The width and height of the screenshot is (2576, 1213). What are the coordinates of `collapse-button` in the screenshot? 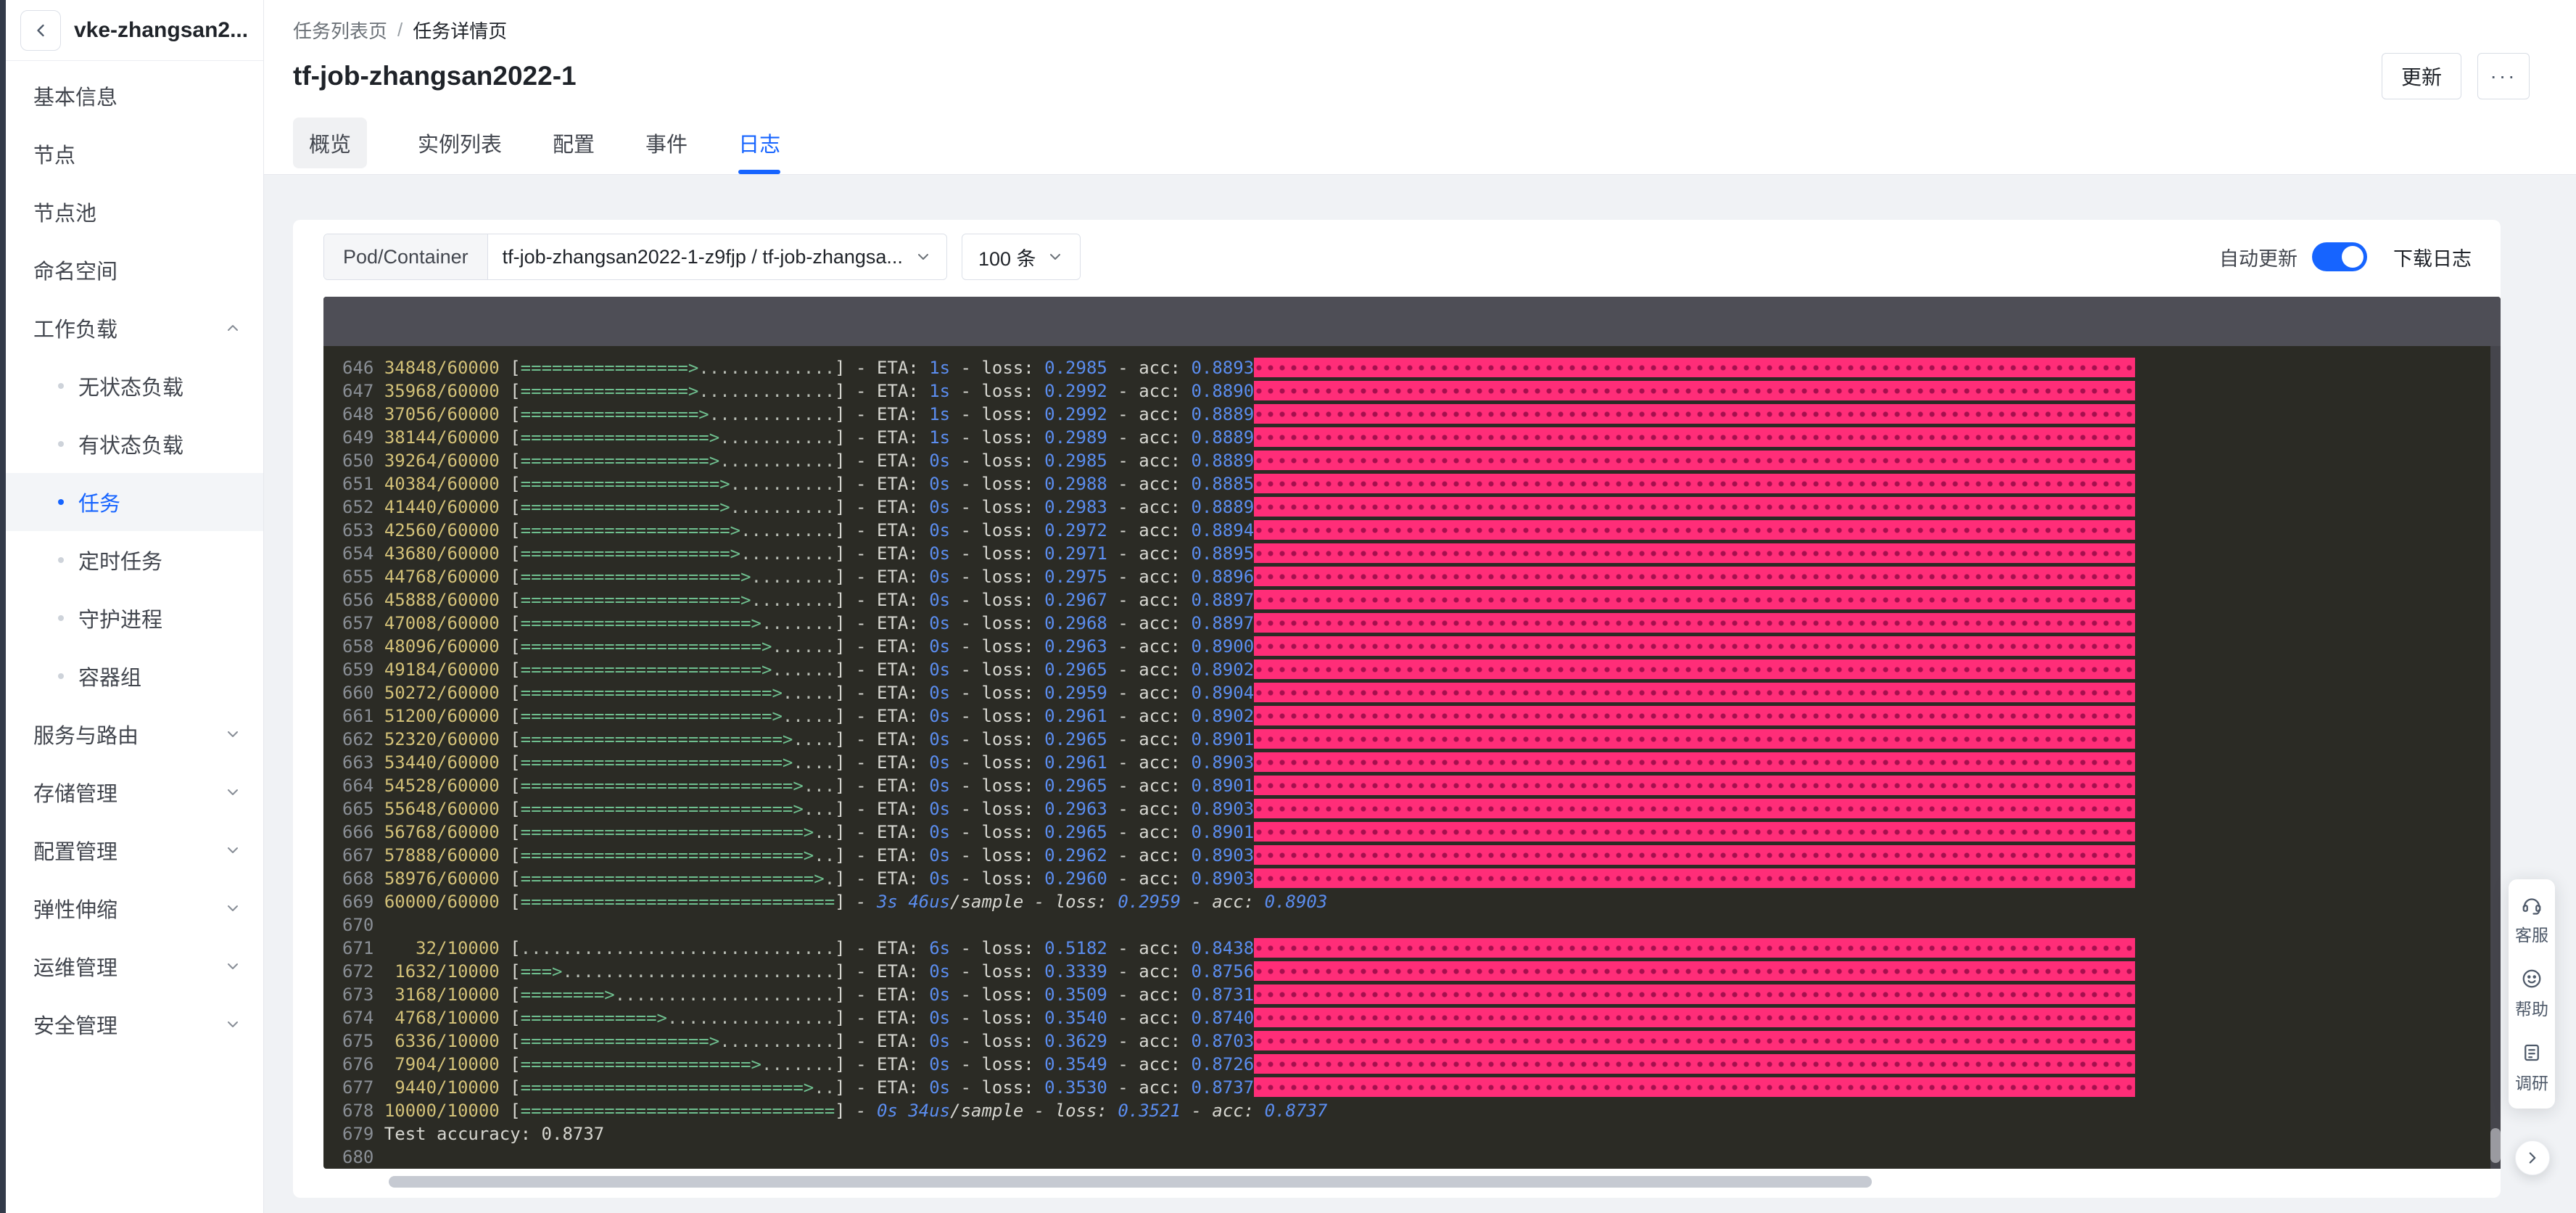 It's located at (2532, 1157).